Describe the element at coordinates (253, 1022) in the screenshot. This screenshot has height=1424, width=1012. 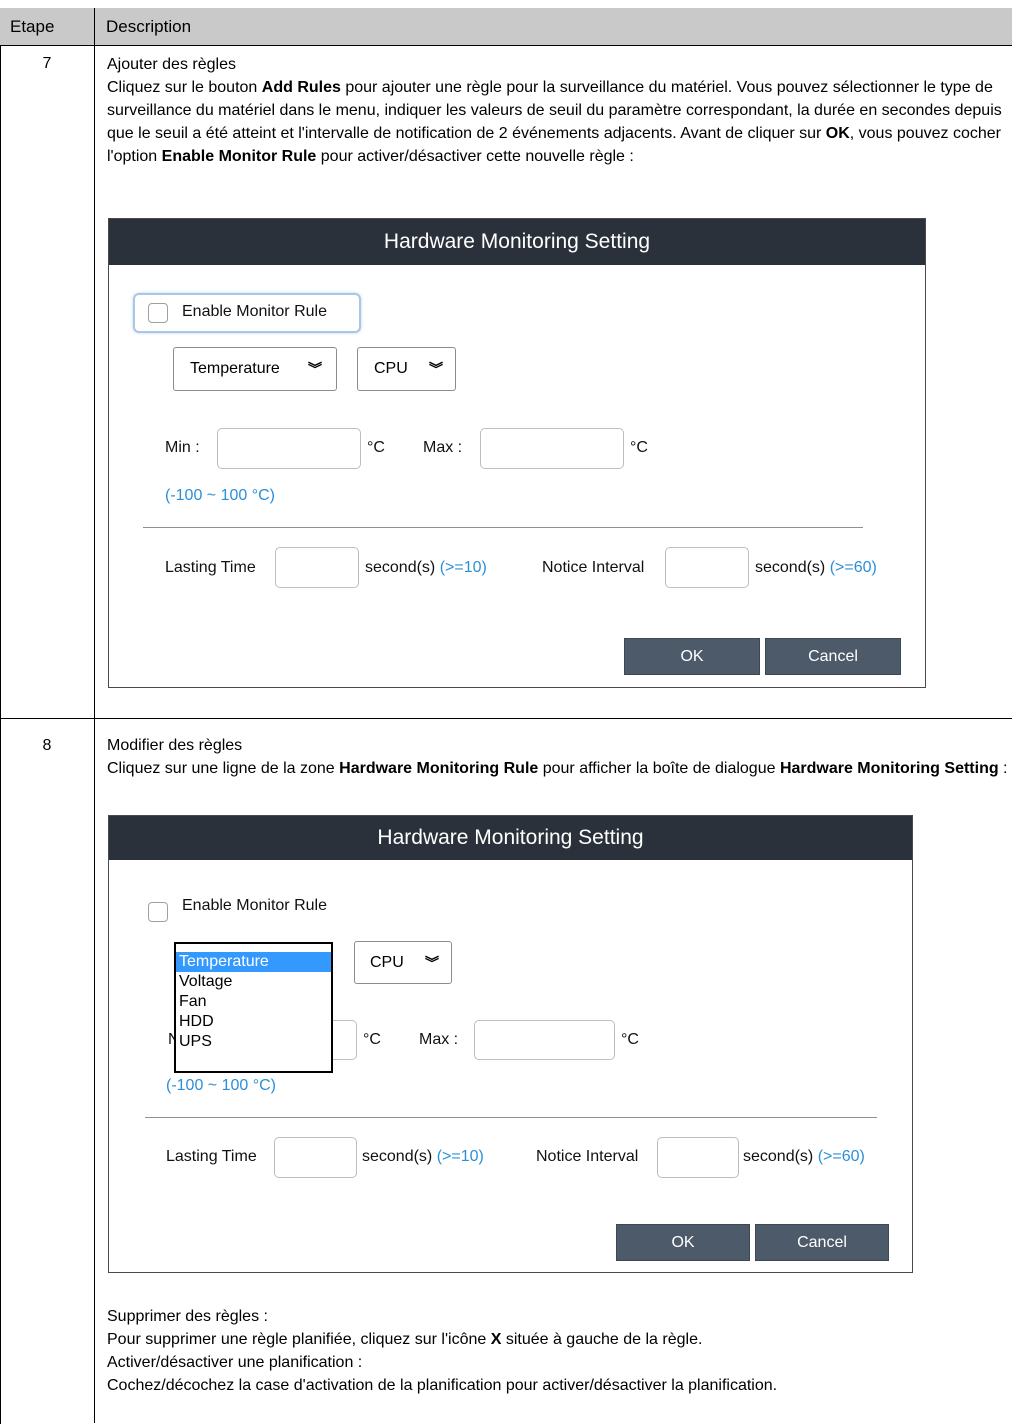
I see `dropdown-option: HDD` at that location.